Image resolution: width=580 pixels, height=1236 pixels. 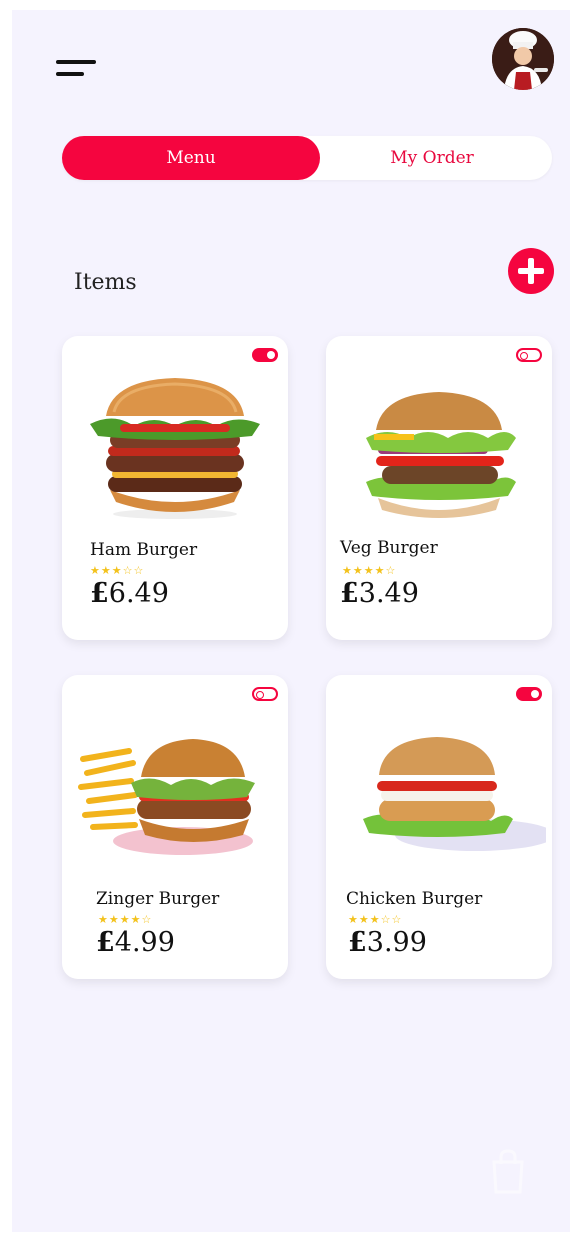 What do you see at coordinates (77, 69) in the screenshot?
I see `hamburger-menu-icon` at bounding box center [77, 69].